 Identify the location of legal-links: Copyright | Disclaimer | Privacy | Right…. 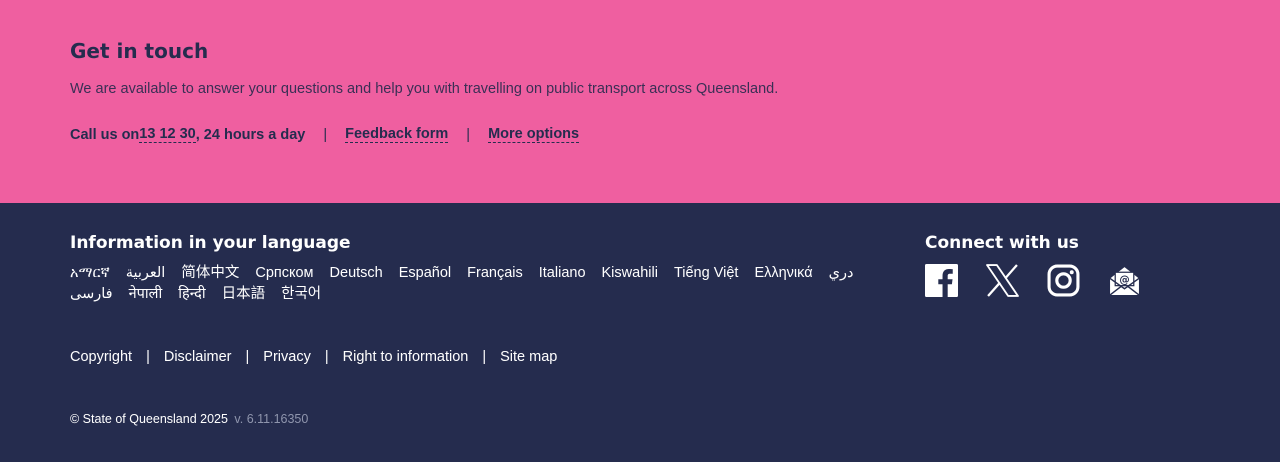
(313, 357).